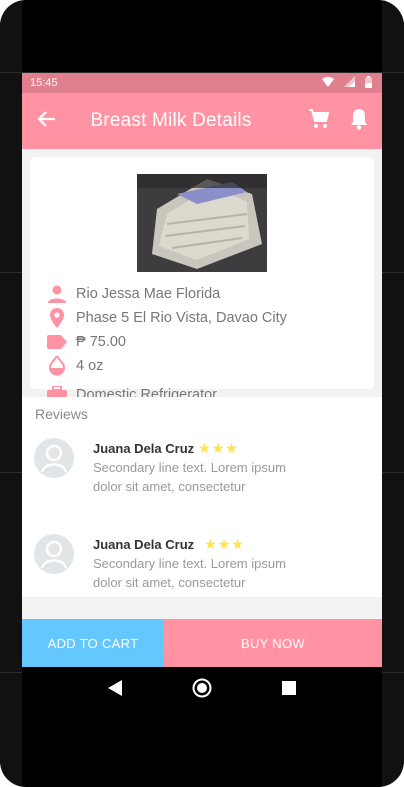  Describe the element at coordinates (57, 318) in the screenshot. I see `location-pin-icon` at that location.